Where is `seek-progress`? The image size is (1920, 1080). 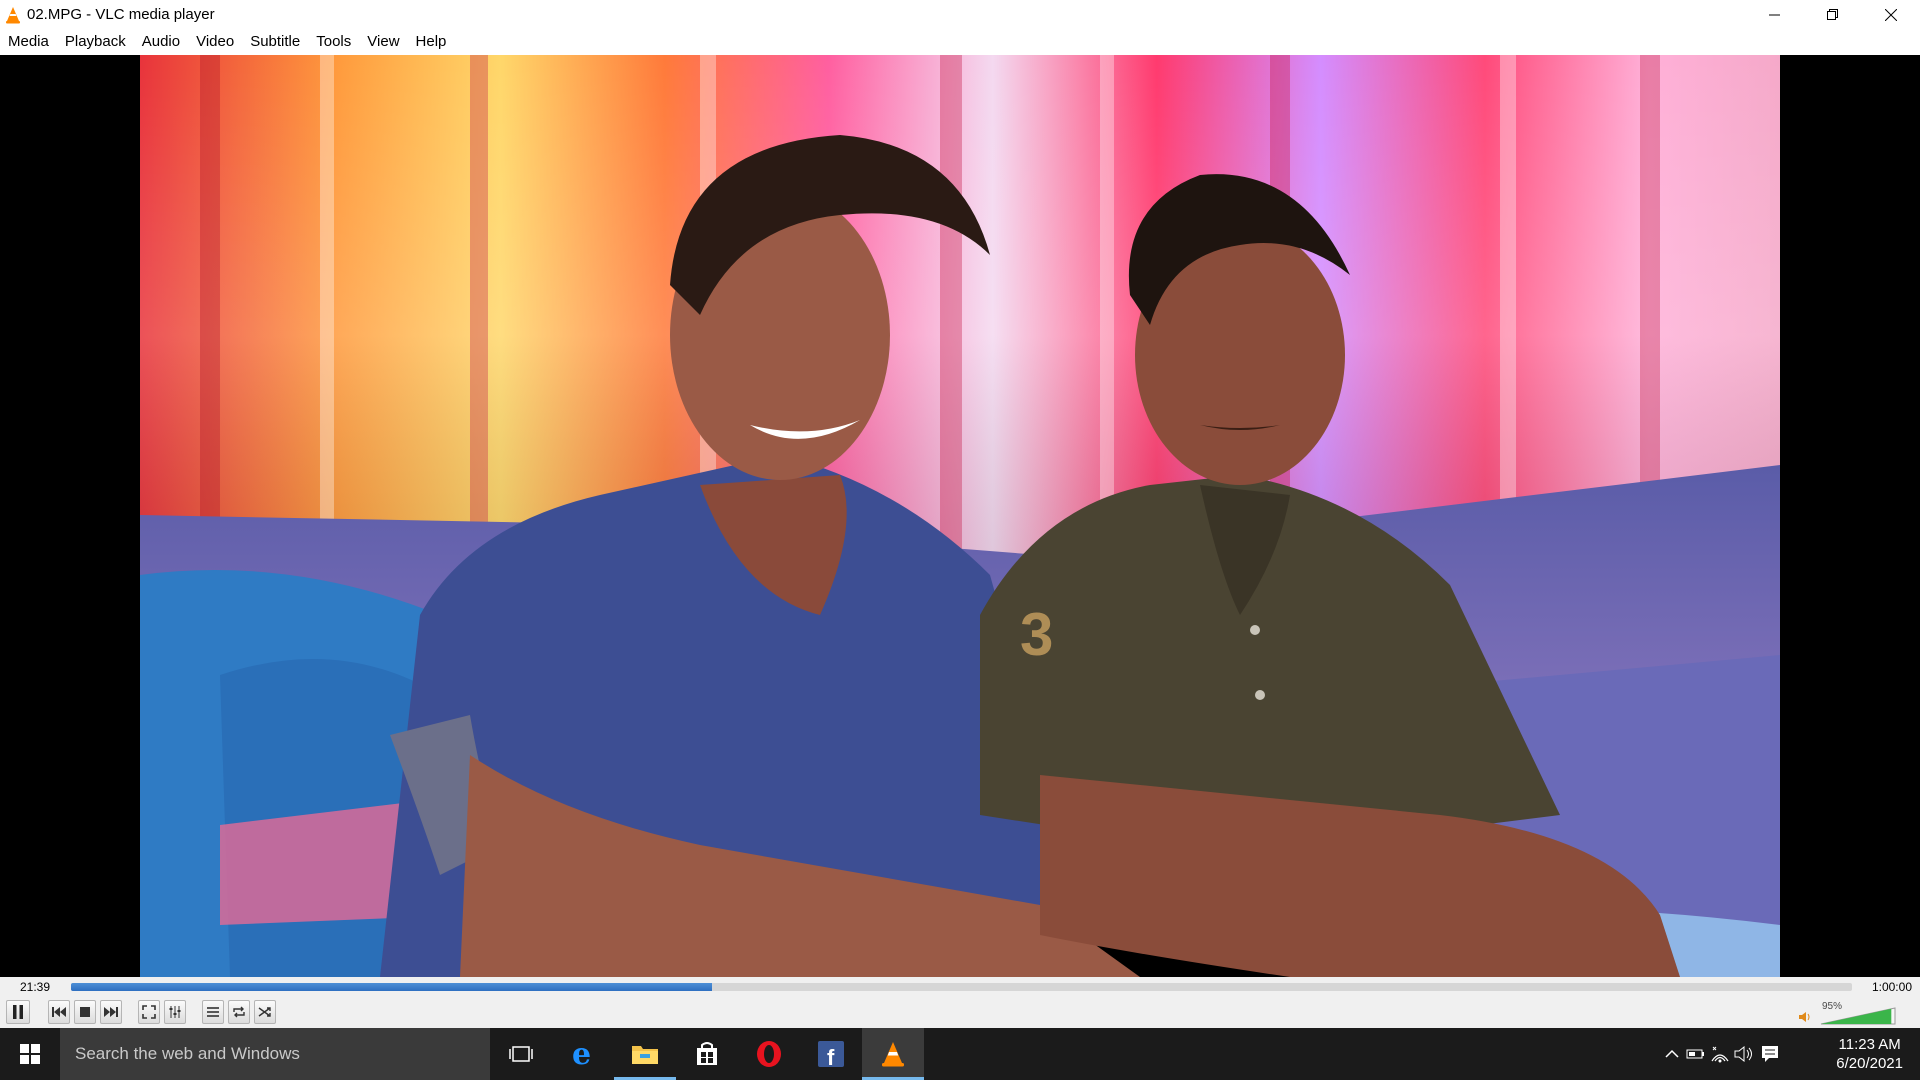 seek-progress is located at coordinates (392, 987).